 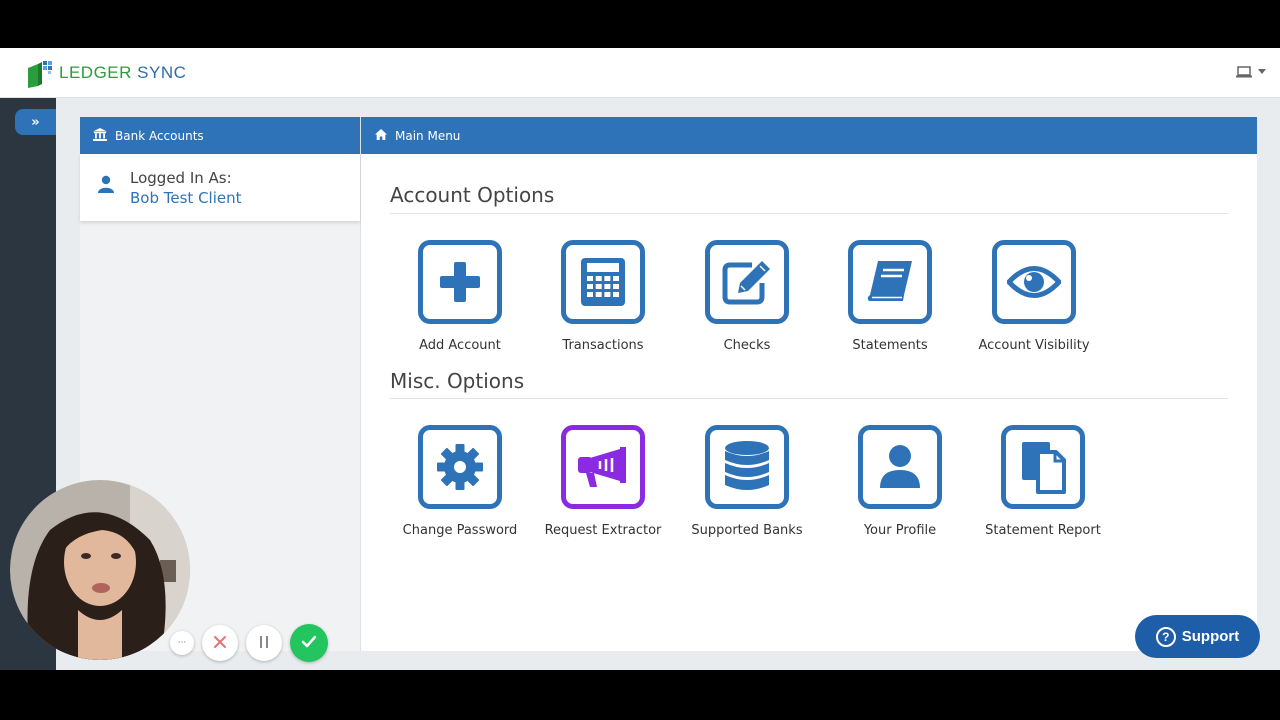 I want to click on double-chevron-right-icon: », so click(x=35, y=122).